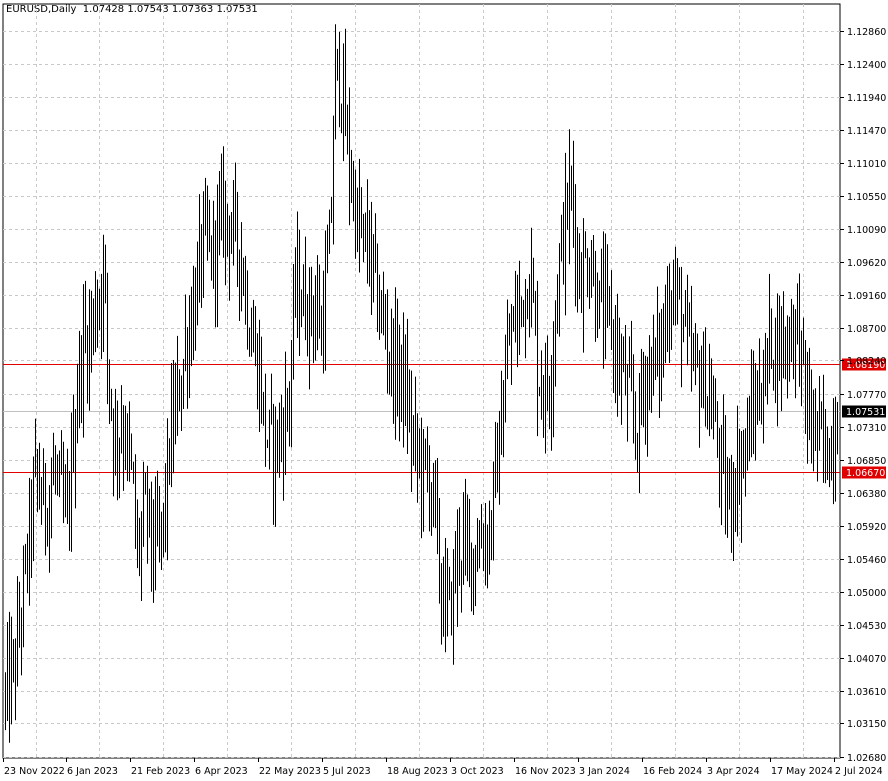 The image size is (888, 781). I want to click on y-tick-label: 1.08240, so click(866, 361).